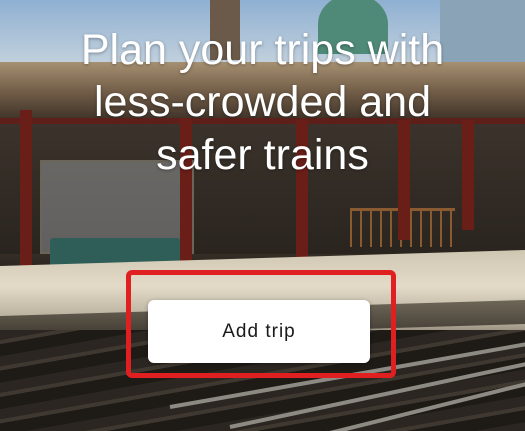 Image resolution: width=525 pixels, height=431 pixels. What do you see at coordinates (262, 50) in the screenshot?
I see `headline-line-1: Plan your trips with` at bounding box center [262, 50].